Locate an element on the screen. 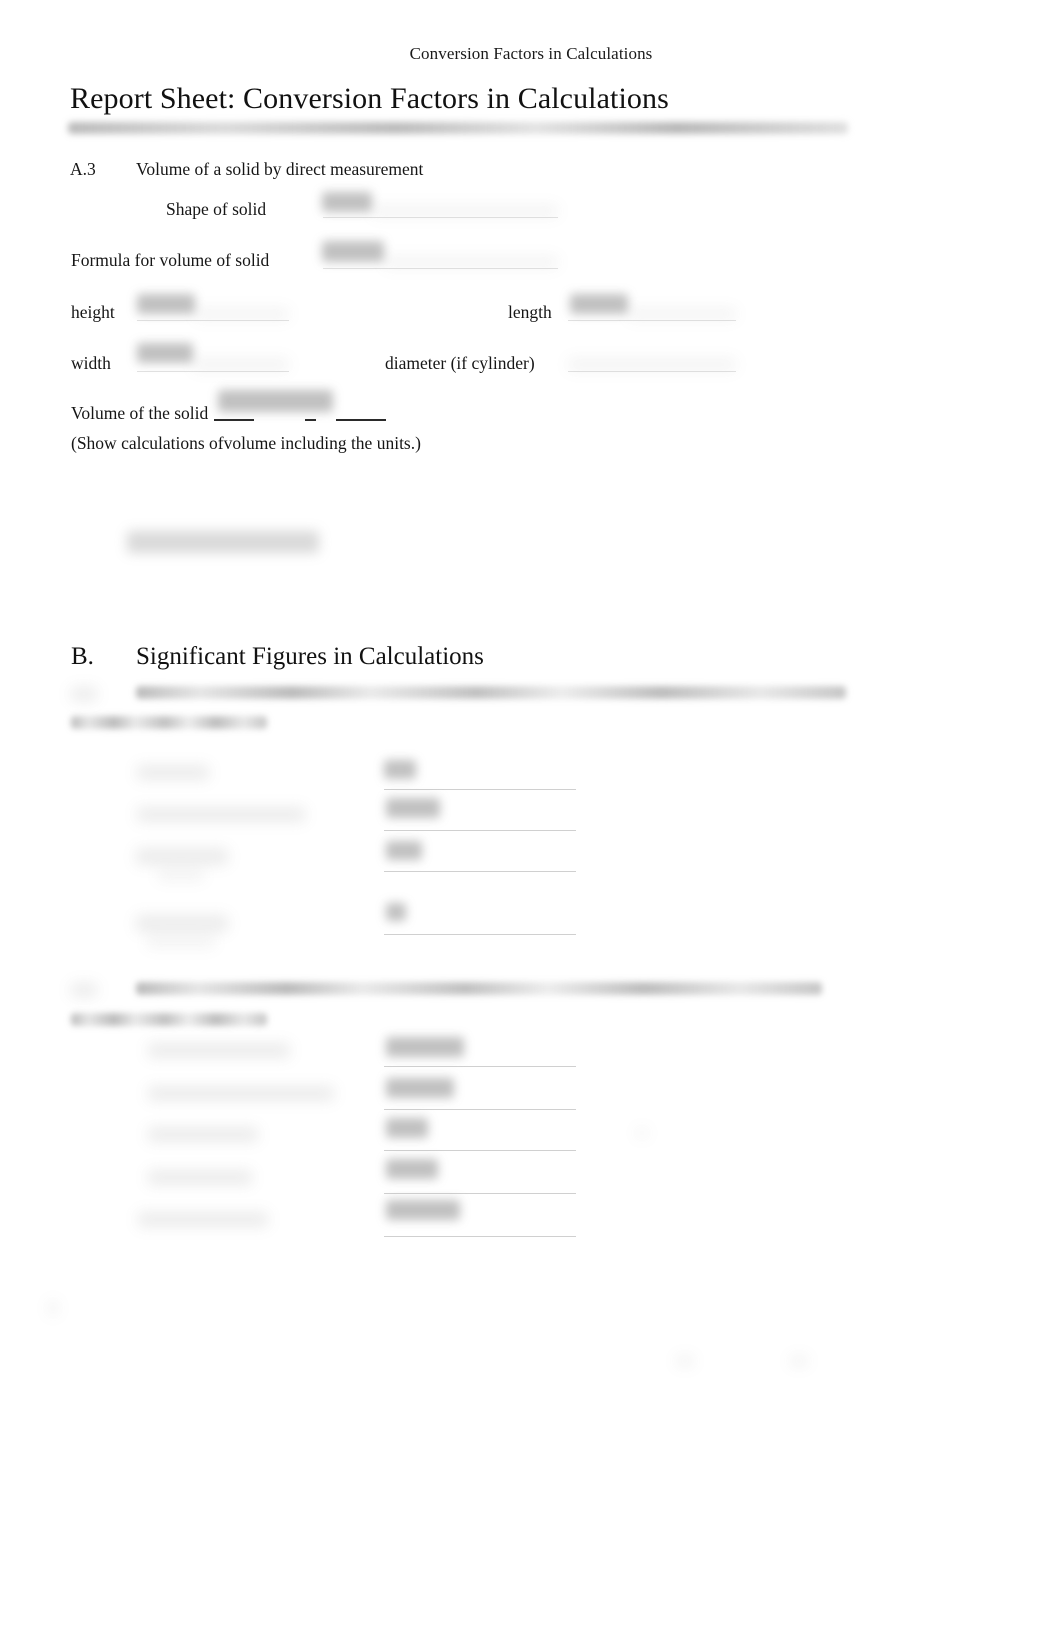  b1-problem-3-answer is located at coordinates (404, 850).